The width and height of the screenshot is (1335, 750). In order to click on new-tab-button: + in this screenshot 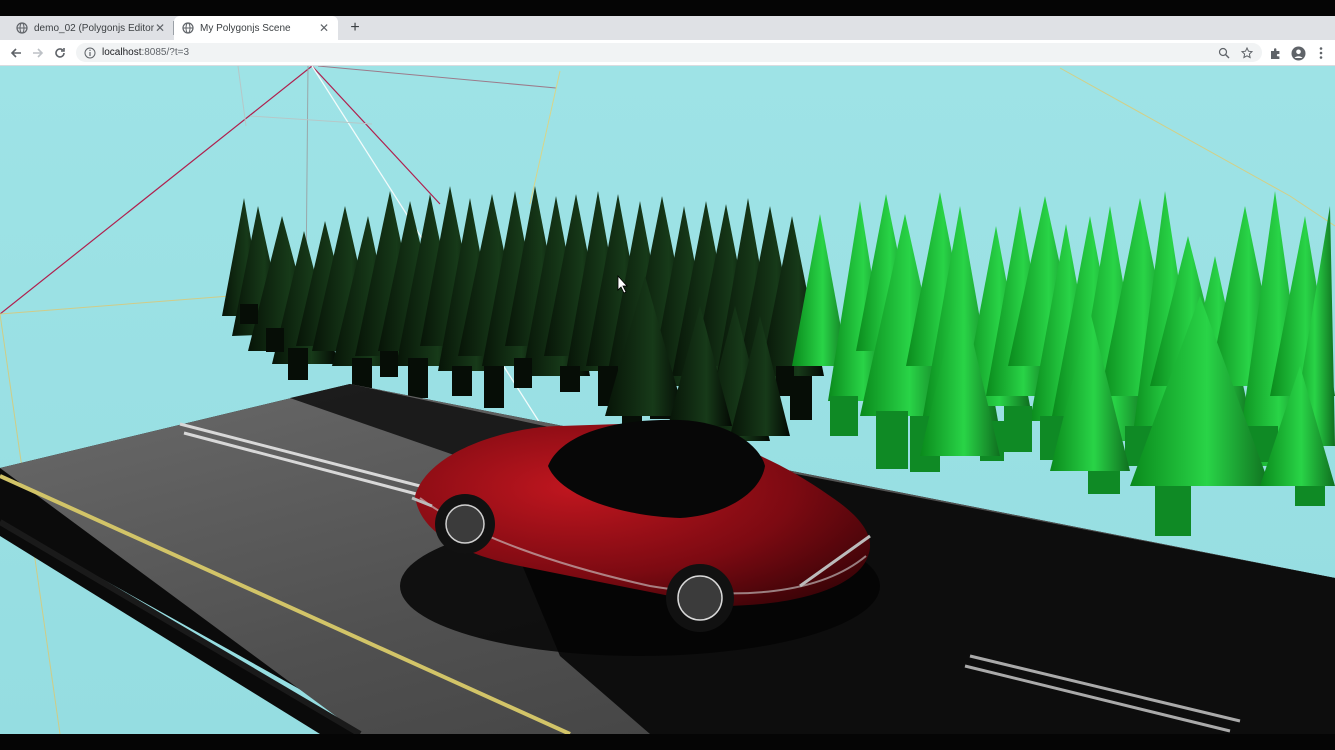, I will do `click(355, 28)`.